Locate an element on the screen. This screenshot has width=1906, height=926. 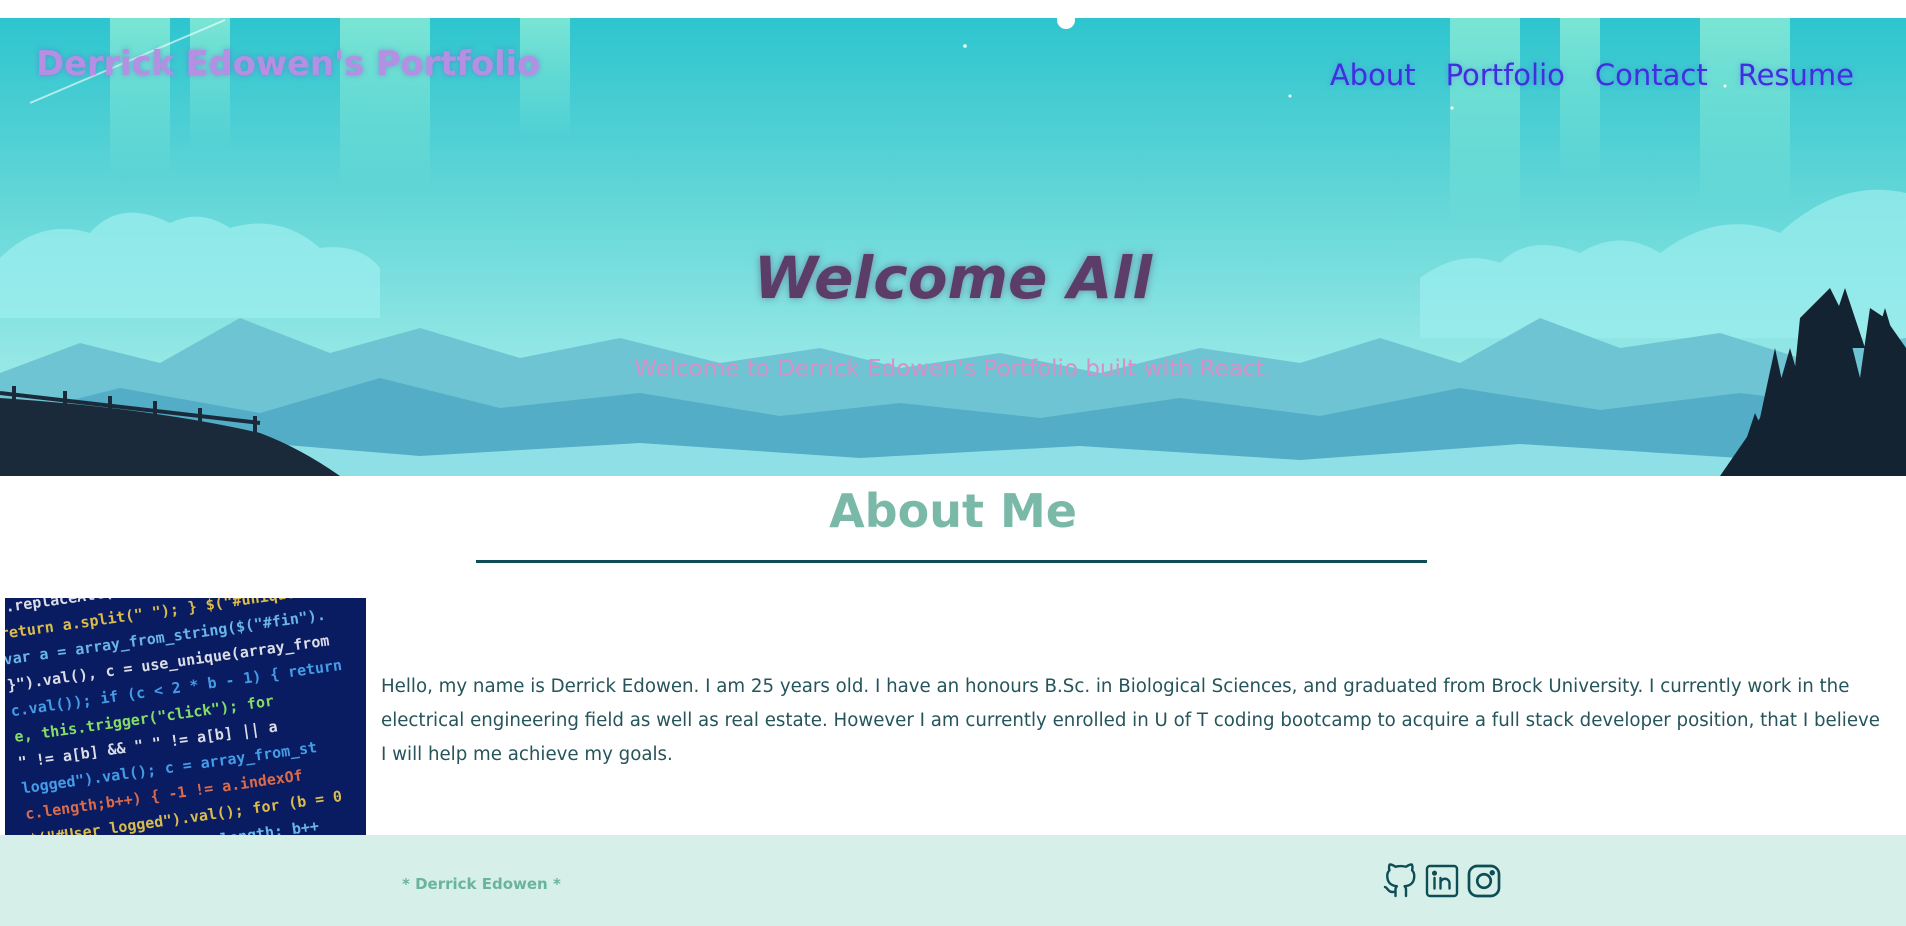
nav-link-portfolio: Portfolio is located at coordinates (1505, 75).